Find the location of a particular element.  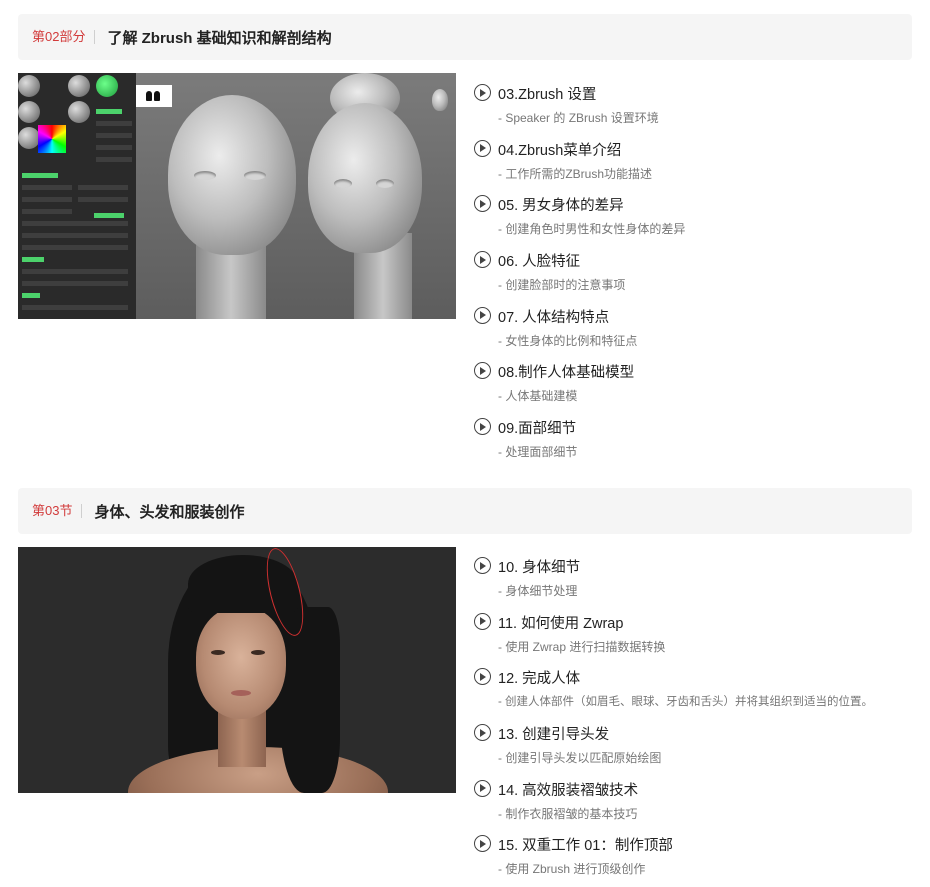

render-face is located at coordinates (241, 663).